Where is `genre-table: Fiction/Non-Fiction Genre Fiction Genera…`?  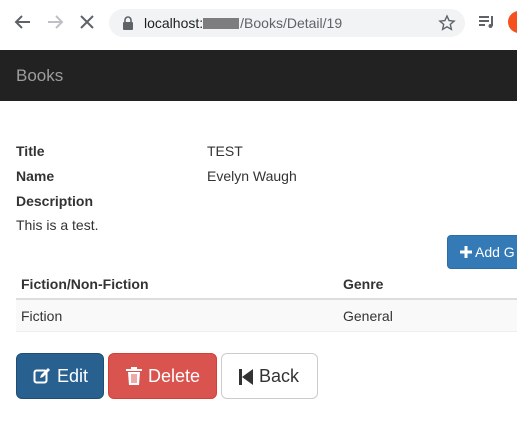 genre-table: Fiction/Non-Fiction Genre Fiction Genera… is located at coordinates (266, 300).